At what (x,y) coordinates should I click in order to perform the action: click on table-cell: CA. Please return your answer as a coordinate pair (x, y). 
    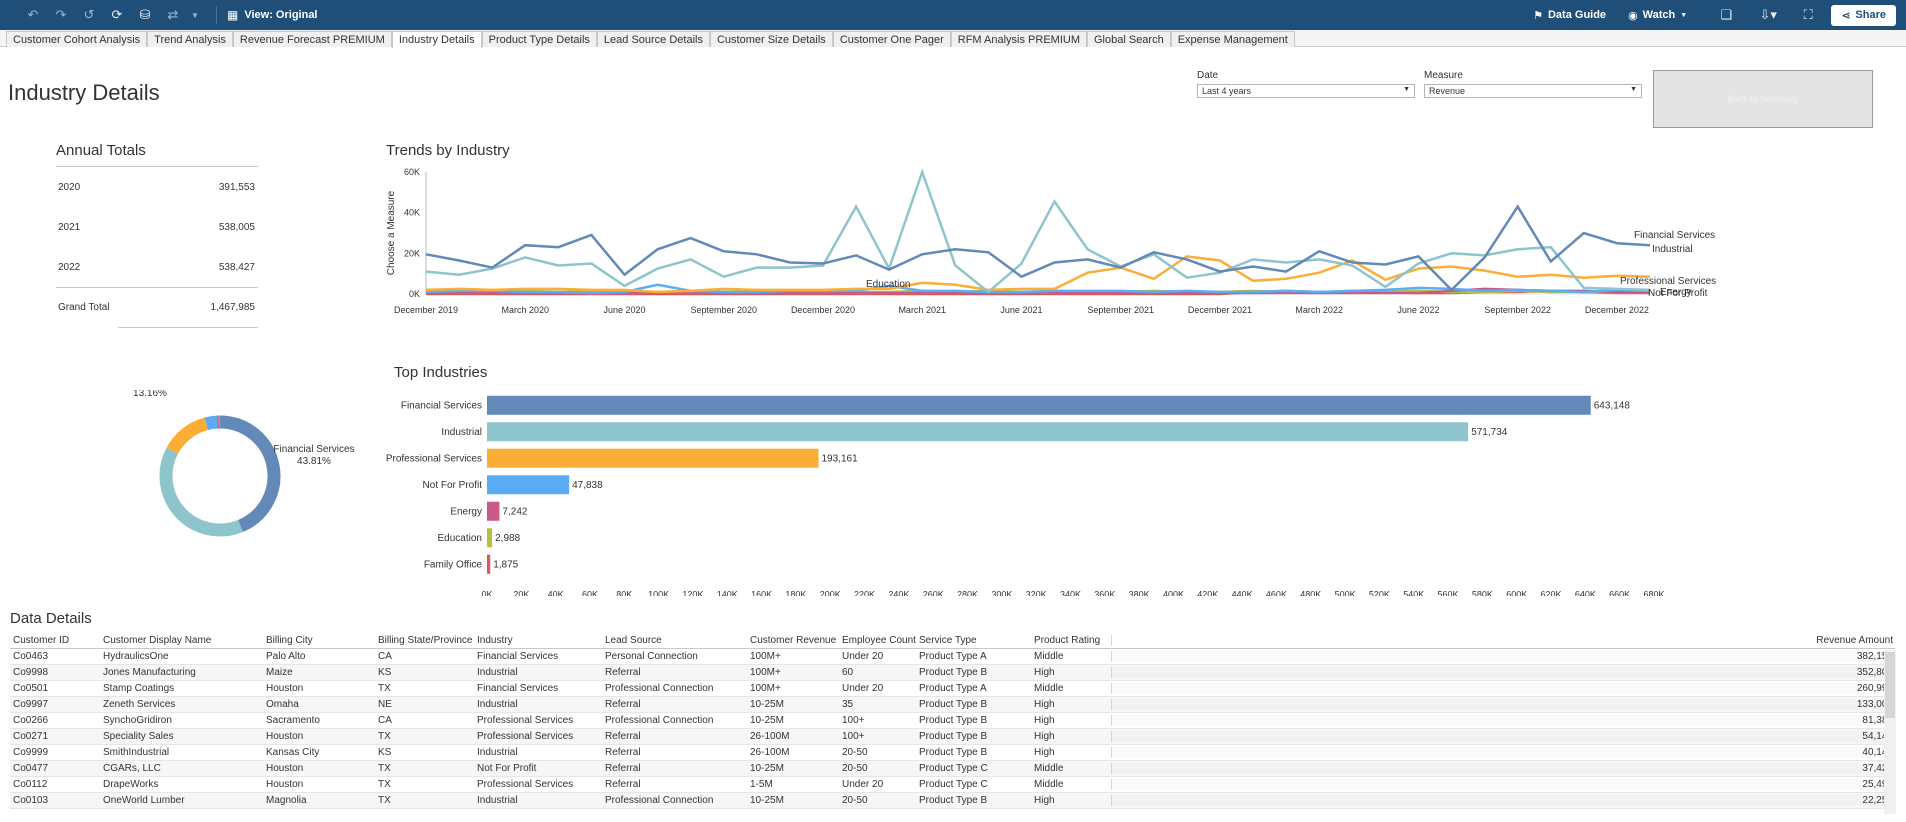
    Looking at the image, I should click on (385, 656).